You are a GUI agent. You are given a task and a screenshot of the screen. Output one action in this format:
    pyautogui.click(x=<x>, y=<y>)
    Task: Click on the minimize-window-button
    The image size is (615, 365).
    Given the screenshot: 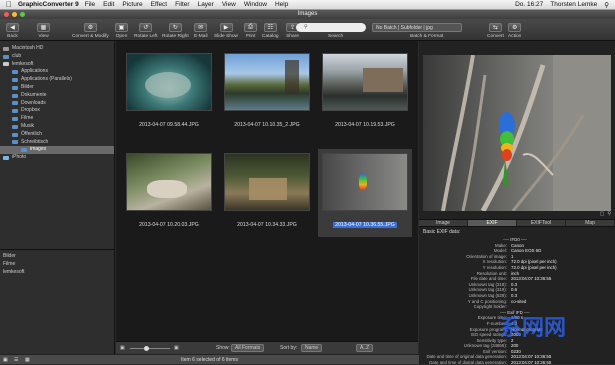 What is the action you would take?
    pyautogui.click(x=14, y=14)
    